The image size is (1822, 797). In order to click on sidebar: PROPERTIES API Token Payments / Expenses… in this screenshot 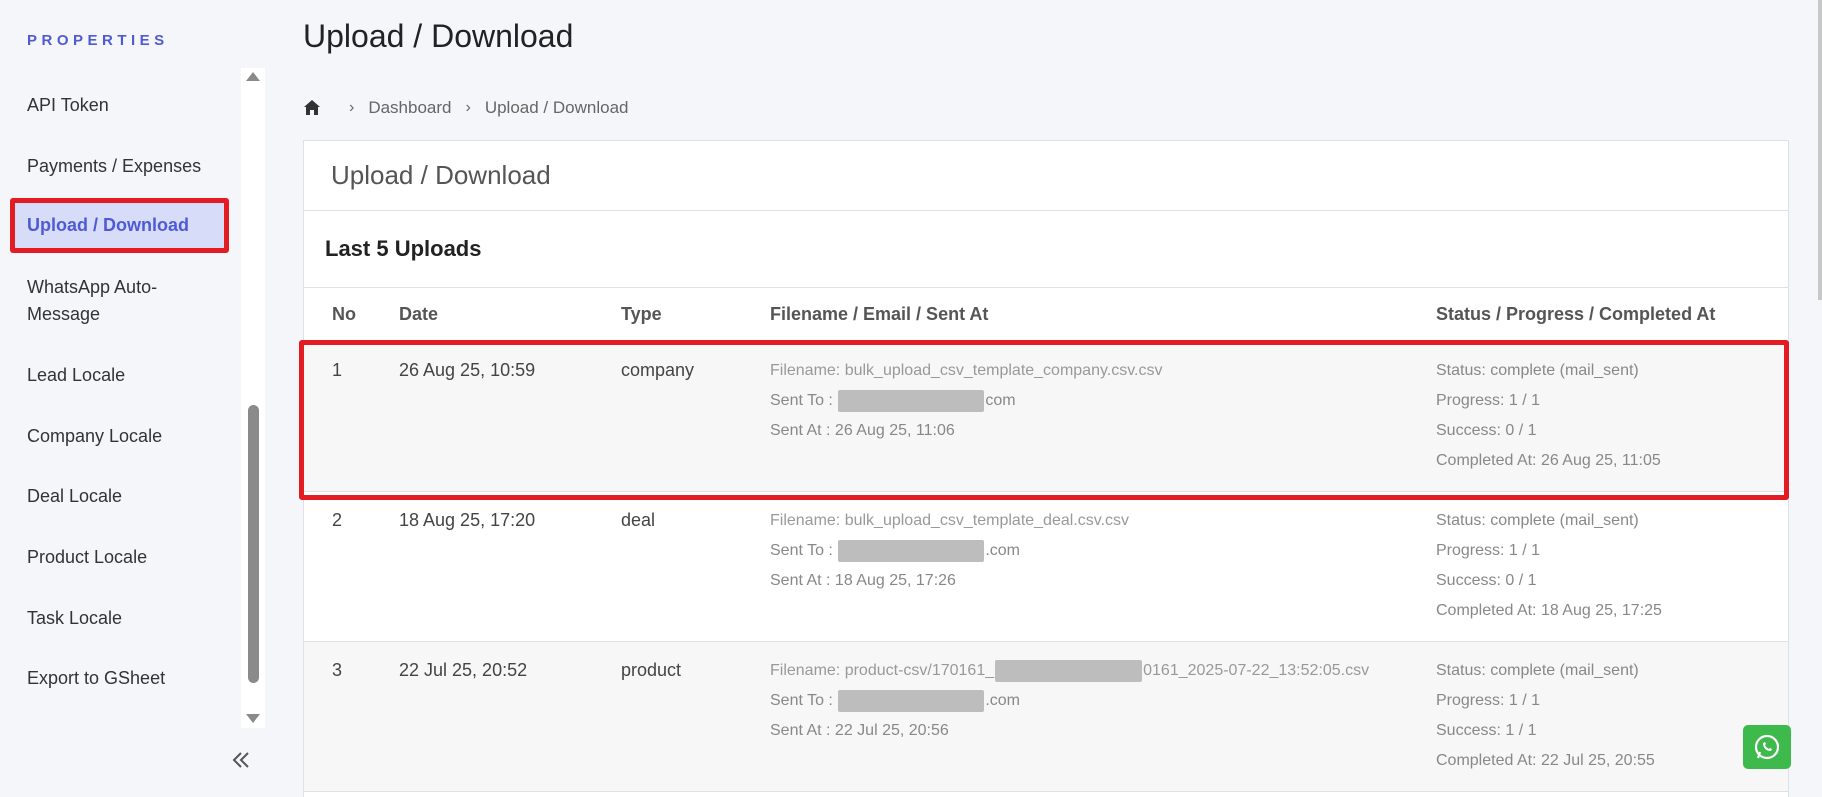, I will do `click(132, 398)`.